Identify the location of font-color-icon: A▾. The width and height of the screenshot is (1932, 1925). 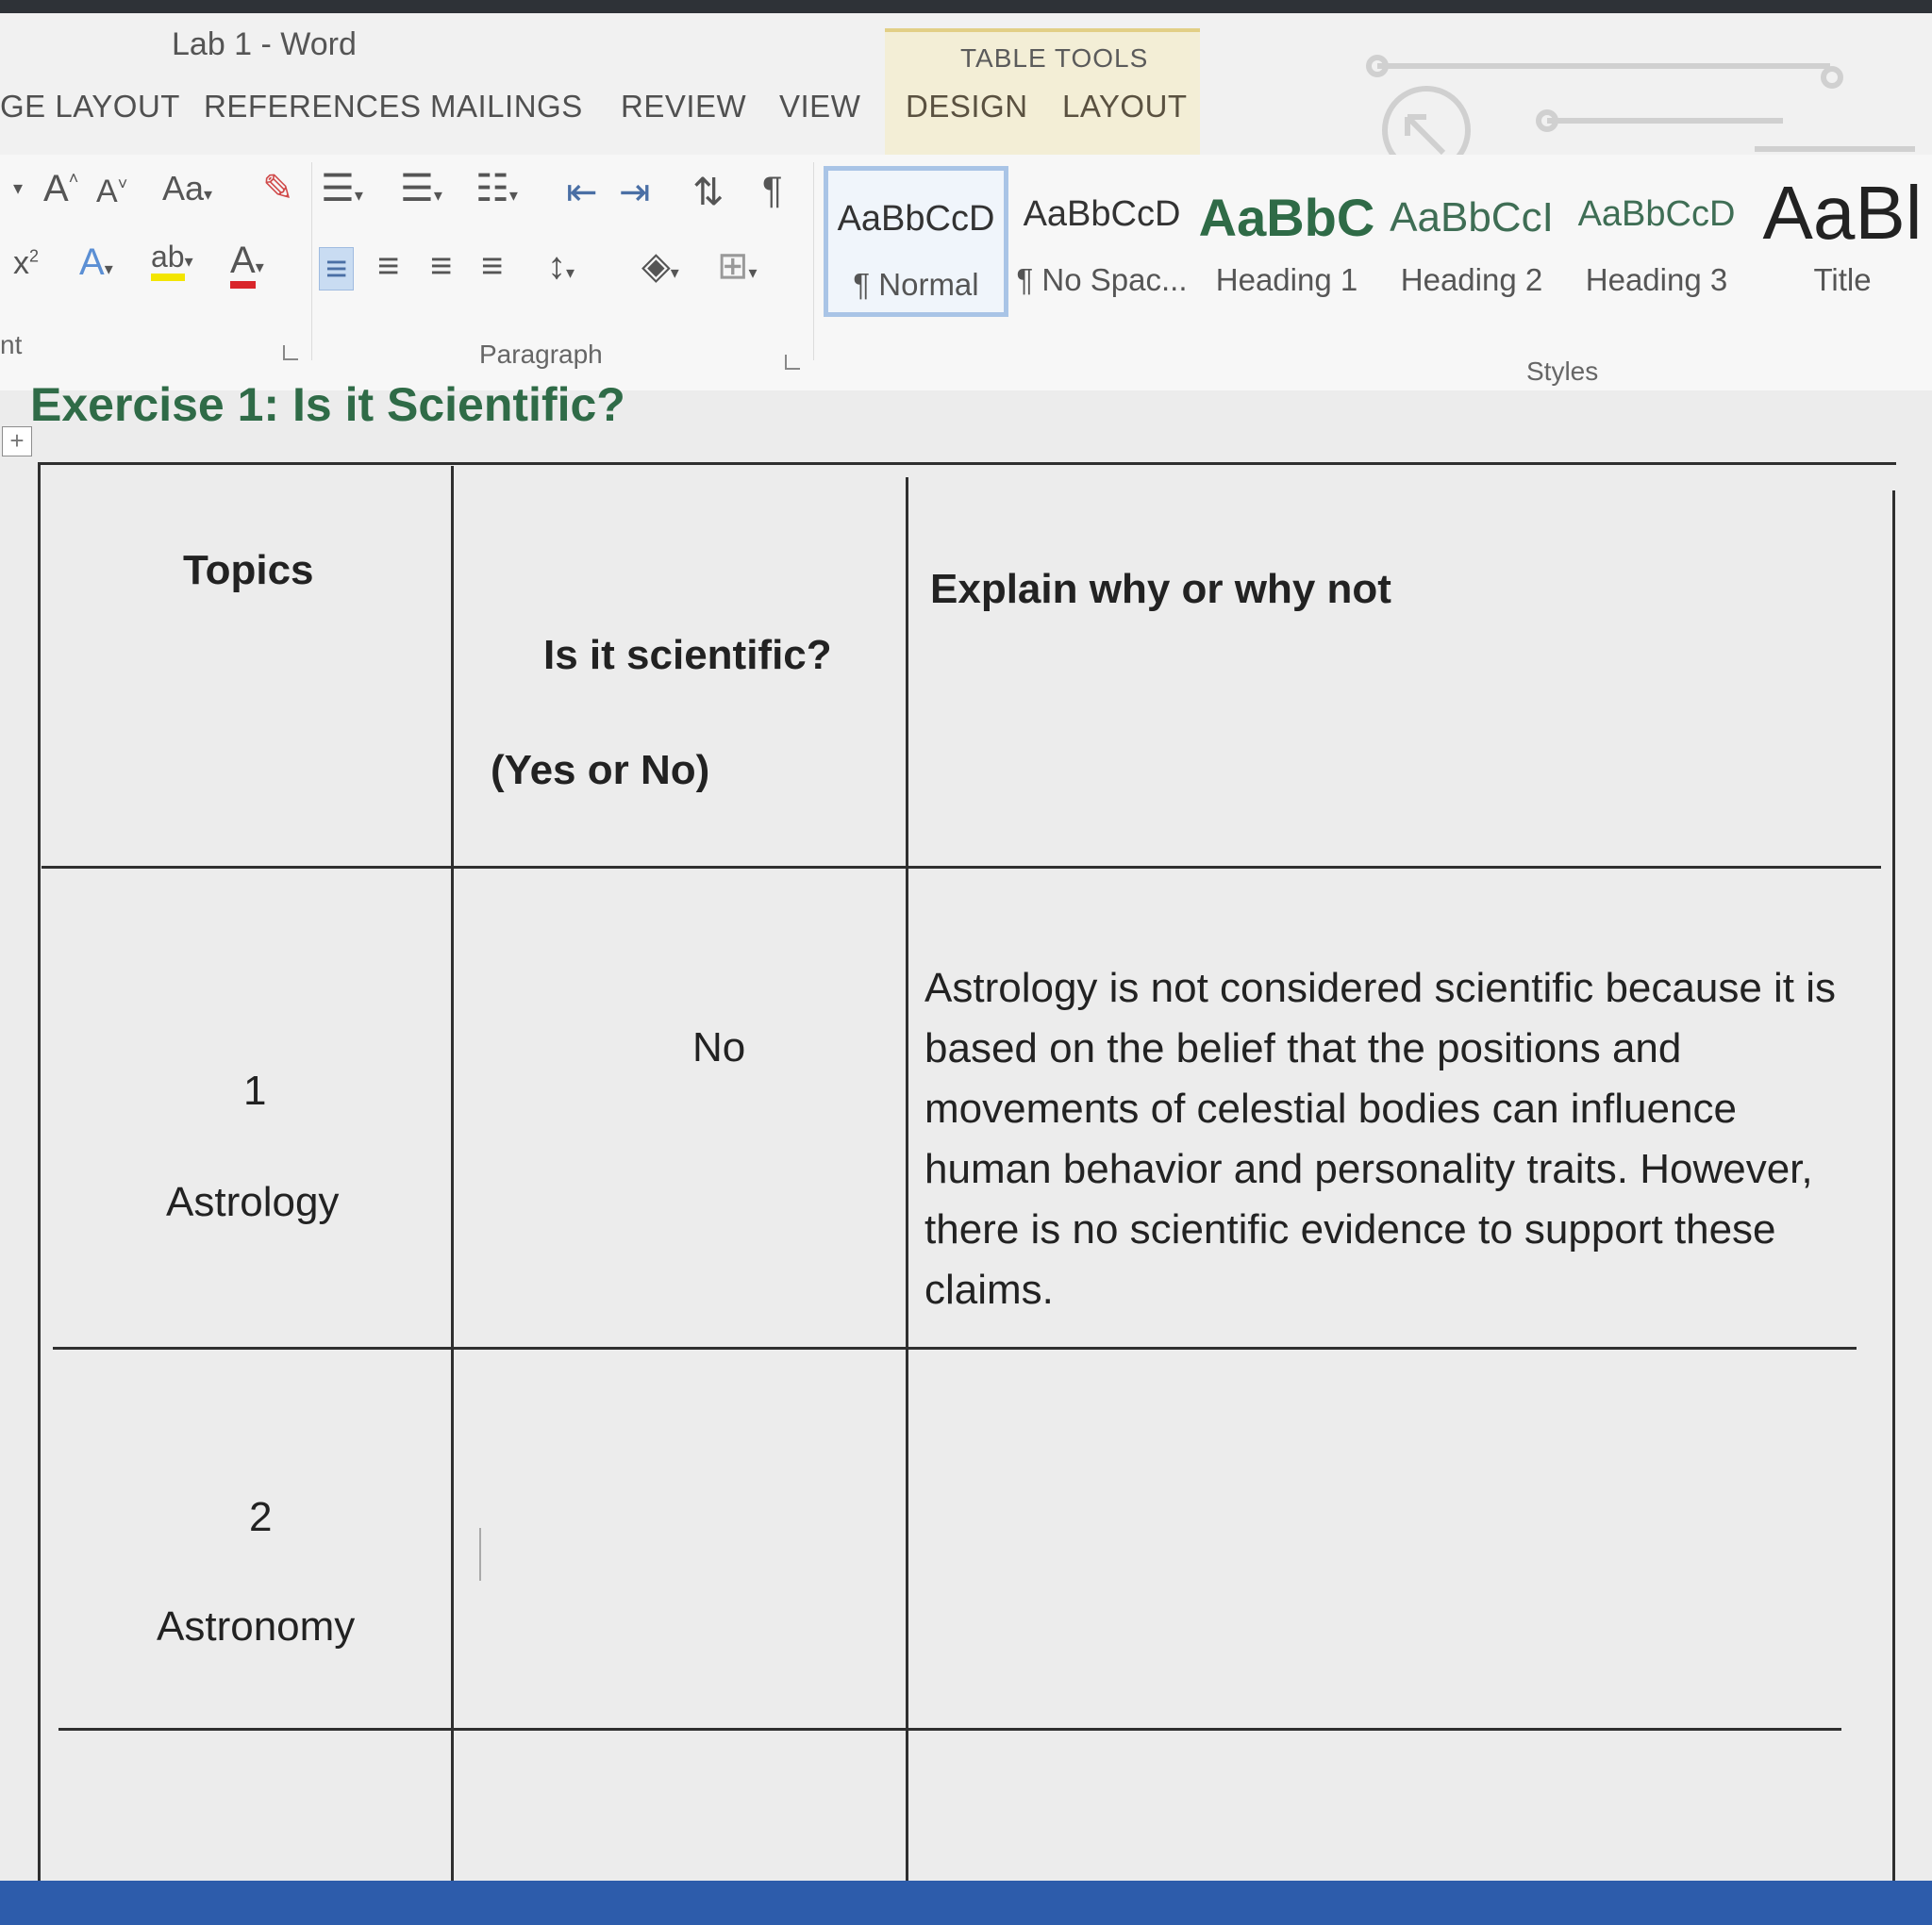
(247, 264).